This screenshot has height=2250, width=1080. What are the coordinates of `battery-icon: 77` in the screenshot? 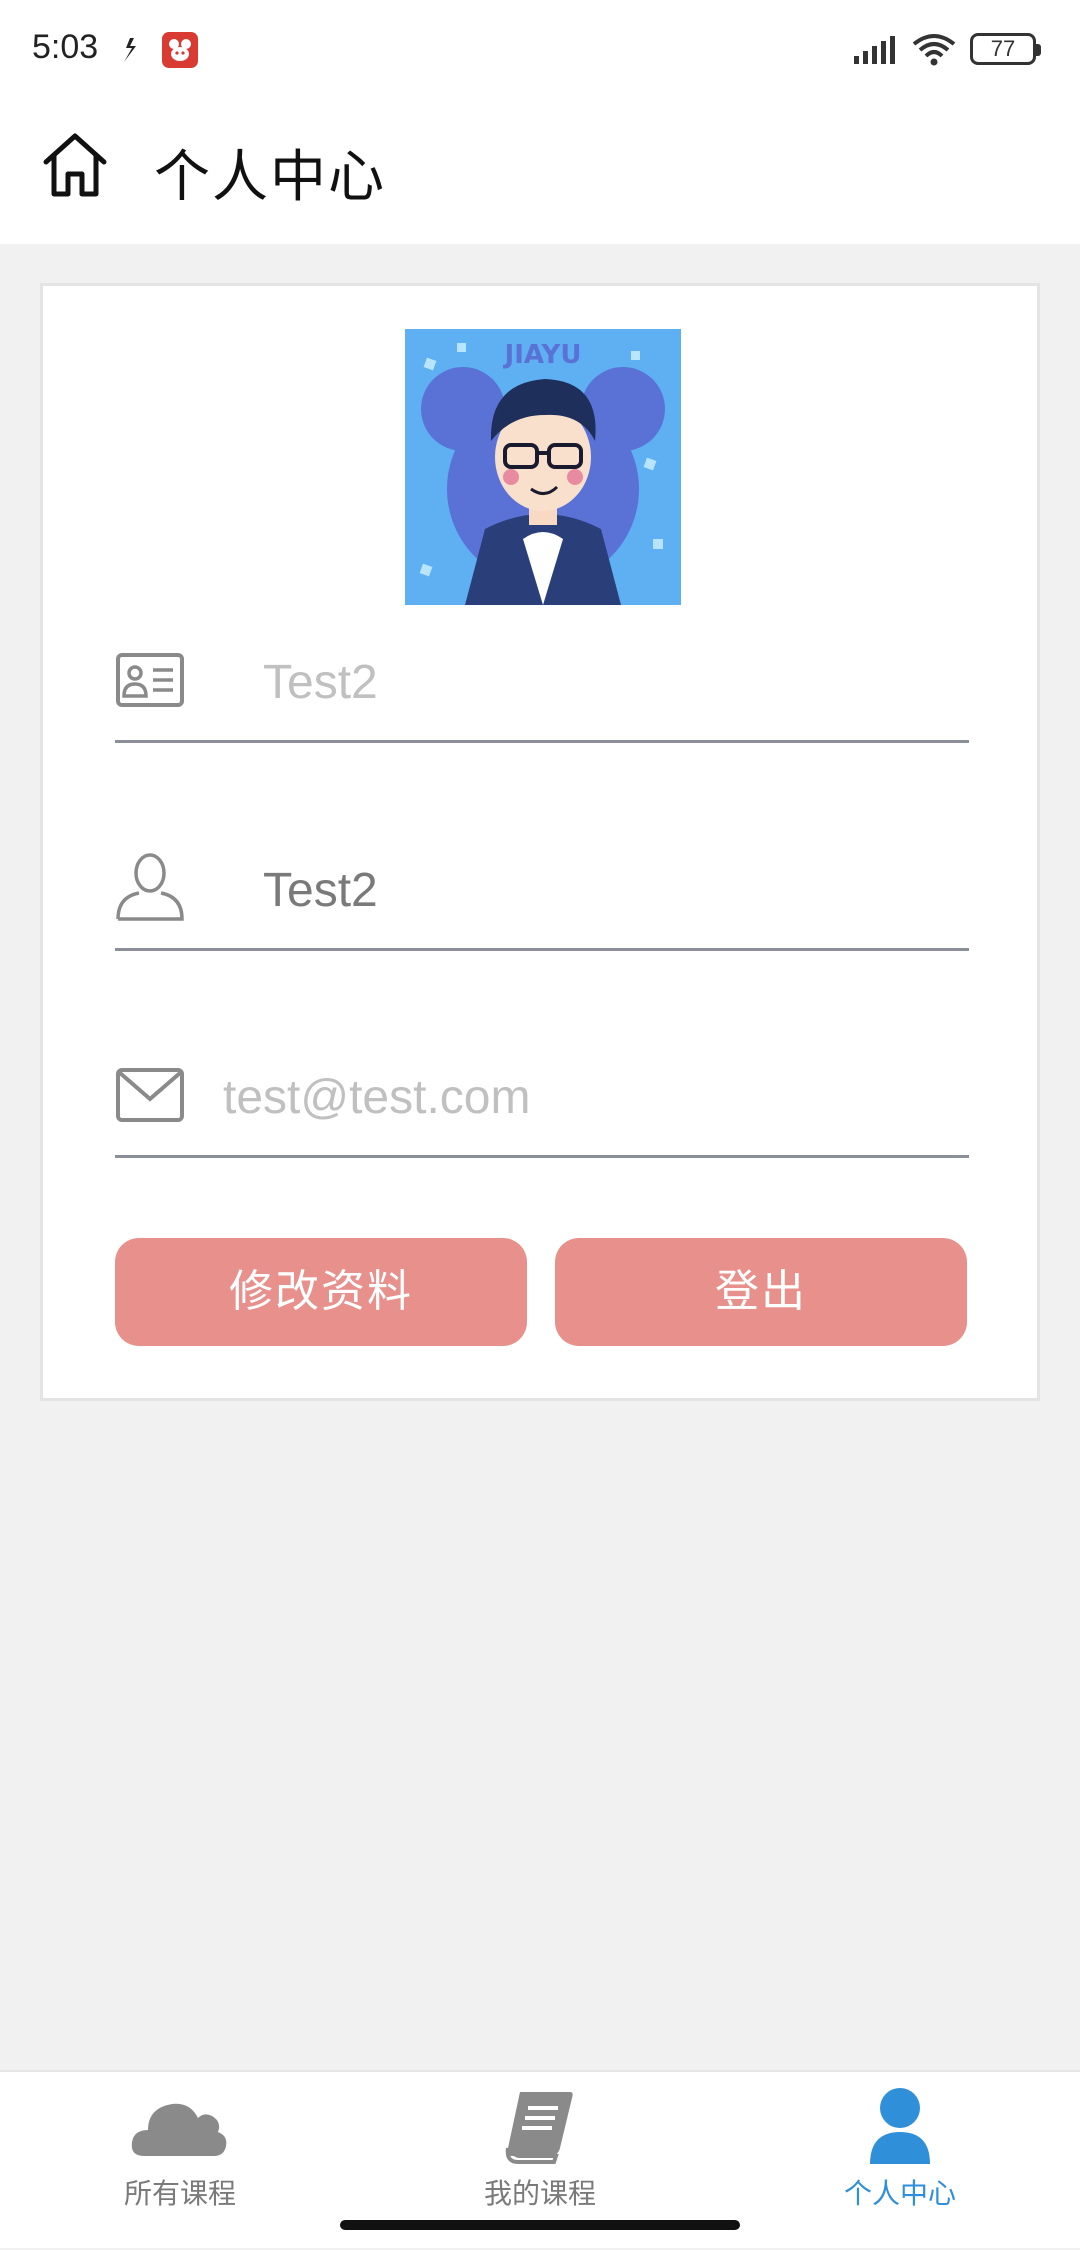 It's located at (1005, 49).